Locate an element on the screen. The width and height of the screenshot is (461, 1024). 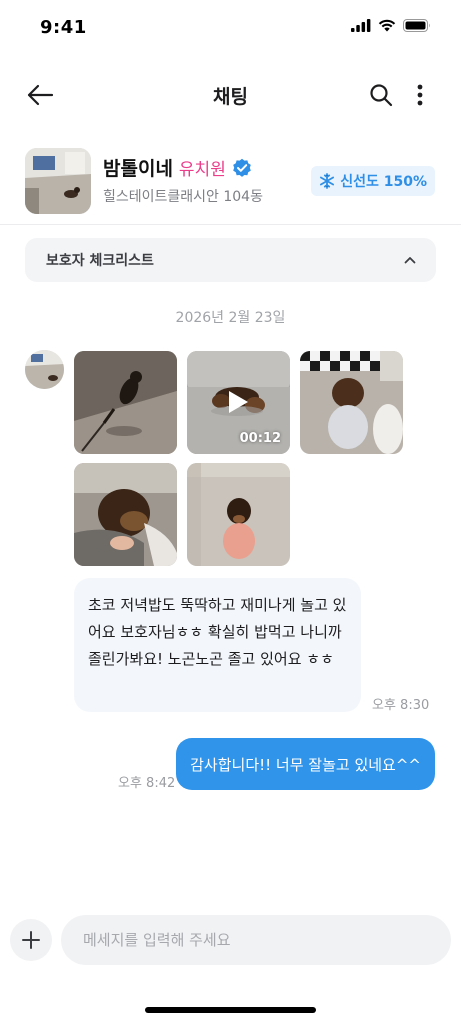
plus-icon is located at coordinates (31, 940).